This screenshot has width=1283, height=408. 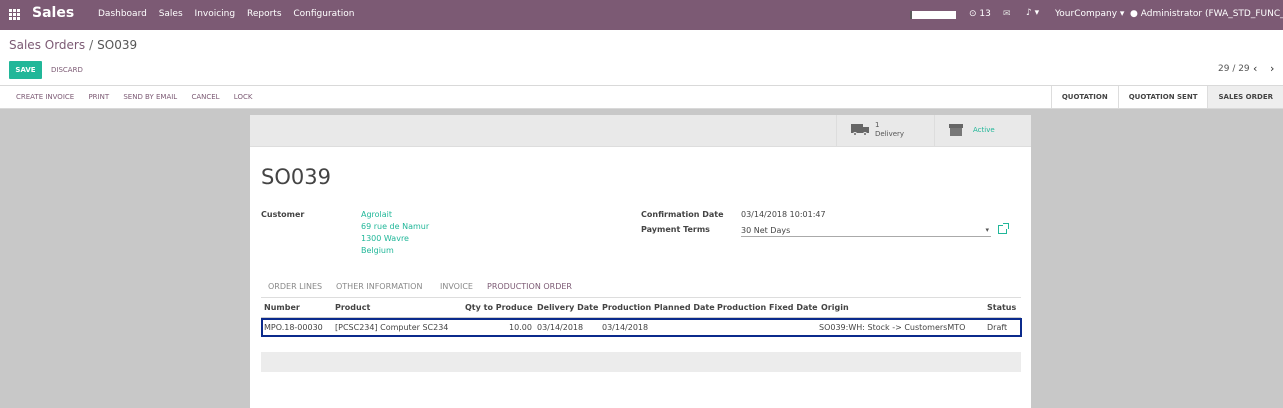 What do you see at coordinates (973, 14) in the screenshot?
I see `message-icon: ⊙` at bounding box center [973, 14].